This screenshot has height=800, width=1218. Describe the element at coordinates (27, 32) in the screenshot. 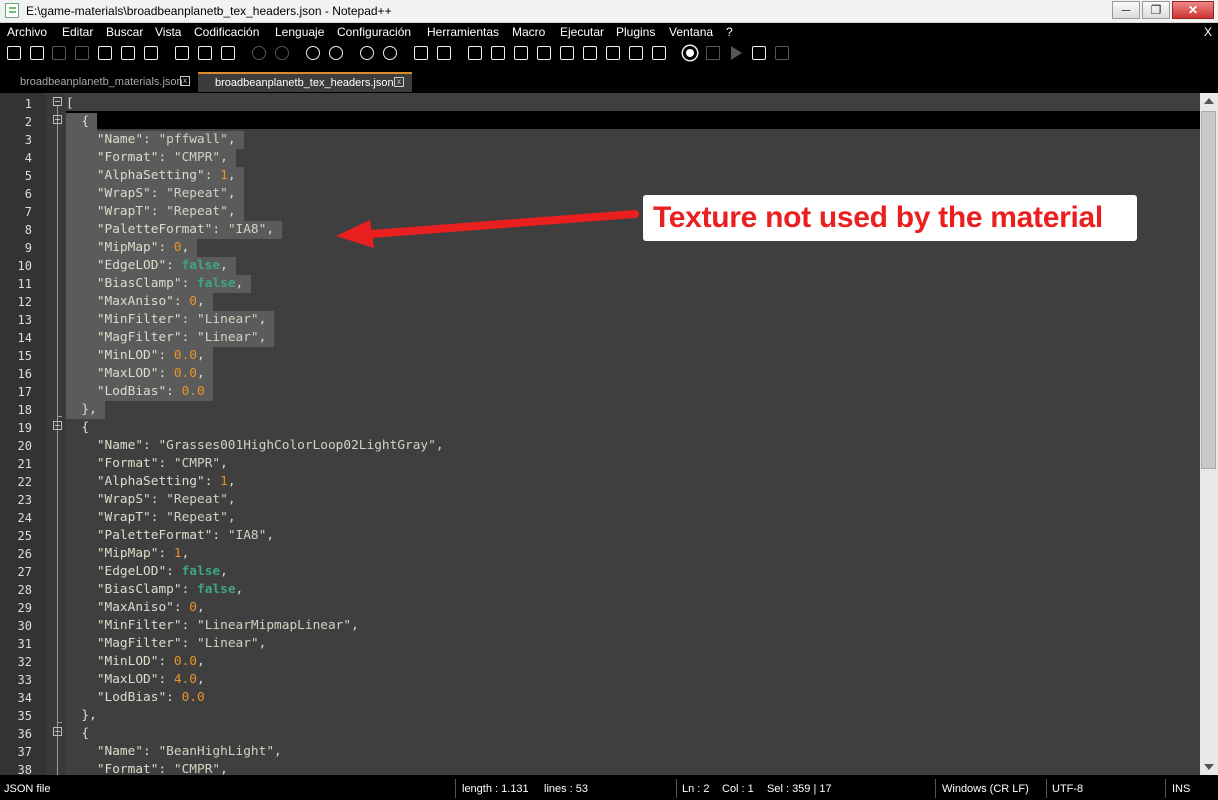

I see `menu-archivo: Archivo` at that location.